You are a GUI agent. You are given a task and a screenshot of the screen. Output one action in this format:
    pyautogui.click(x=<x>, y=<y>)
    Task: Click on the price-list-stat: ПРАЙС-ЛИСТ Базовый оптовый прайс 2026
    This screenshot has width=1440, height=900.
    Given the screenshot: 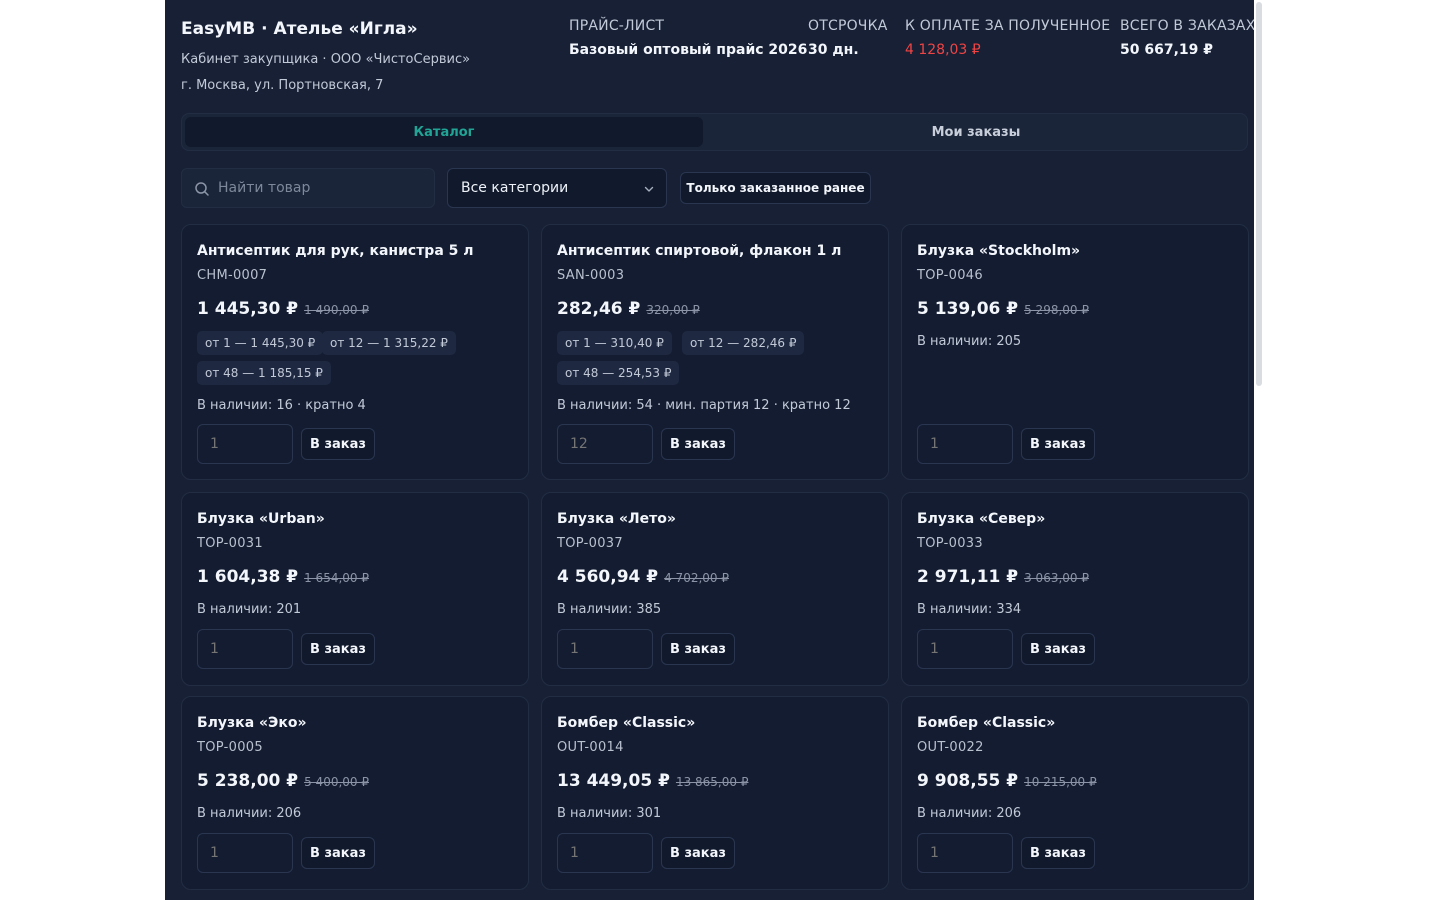 What is the action you would take?
    pyautogui.click(x=688, y=38)
    